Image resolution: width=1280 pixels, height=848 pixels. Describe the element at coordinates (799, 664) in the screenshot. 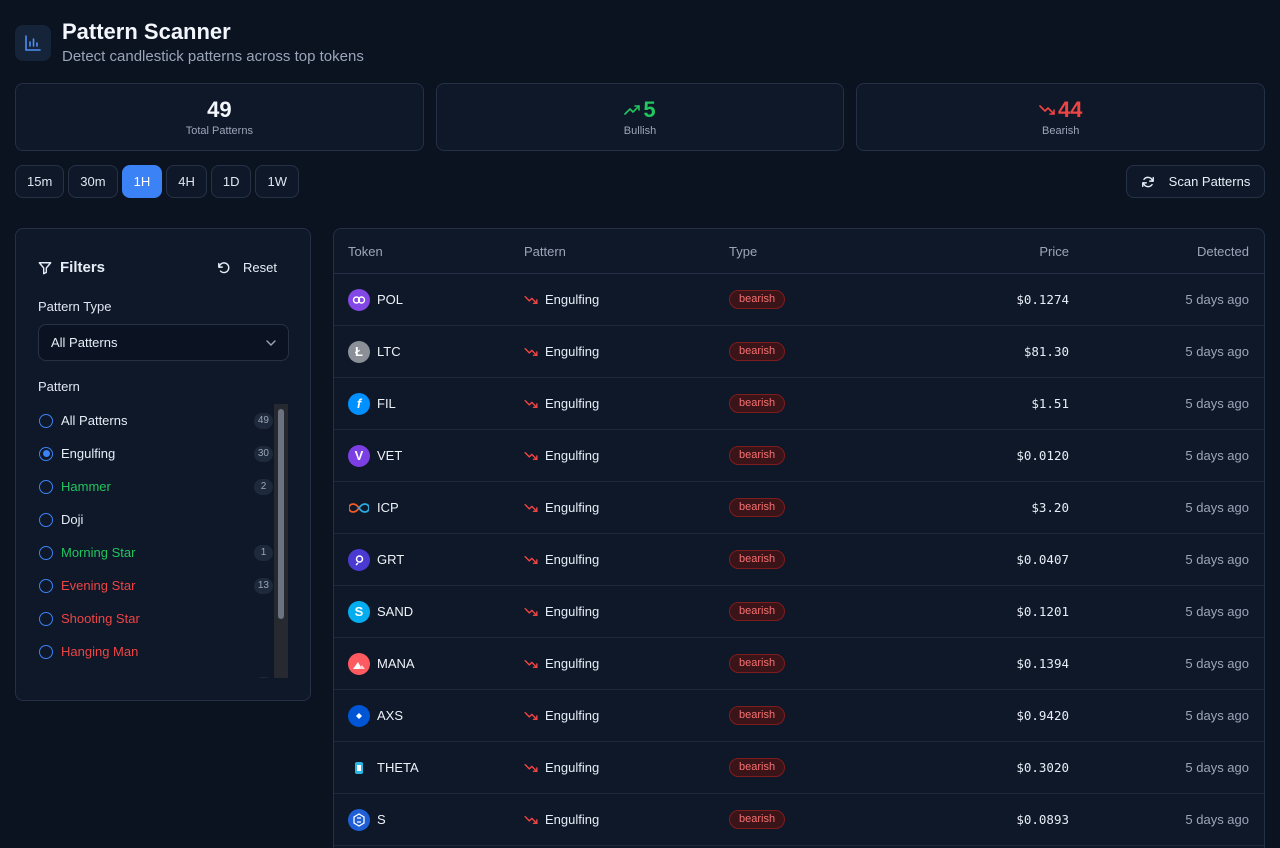

I see `table-row: MANA Engulfing bearish $0.1394 5 days ago` at that location.